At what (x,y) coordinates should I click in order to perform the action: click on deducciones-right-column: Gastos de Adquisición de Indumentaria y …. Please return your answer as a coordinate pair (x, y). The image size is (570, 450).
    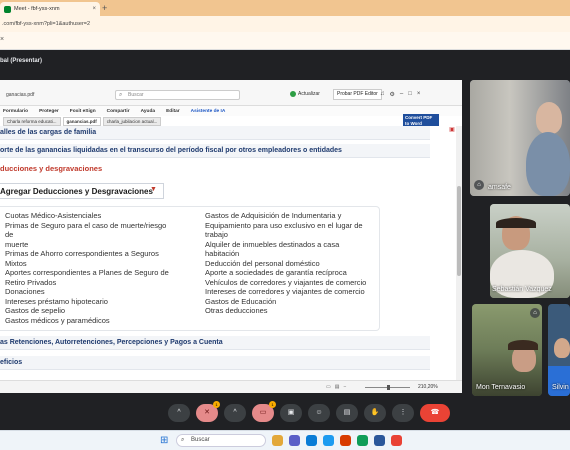
    Looking at the image, I should click on (290, 263).